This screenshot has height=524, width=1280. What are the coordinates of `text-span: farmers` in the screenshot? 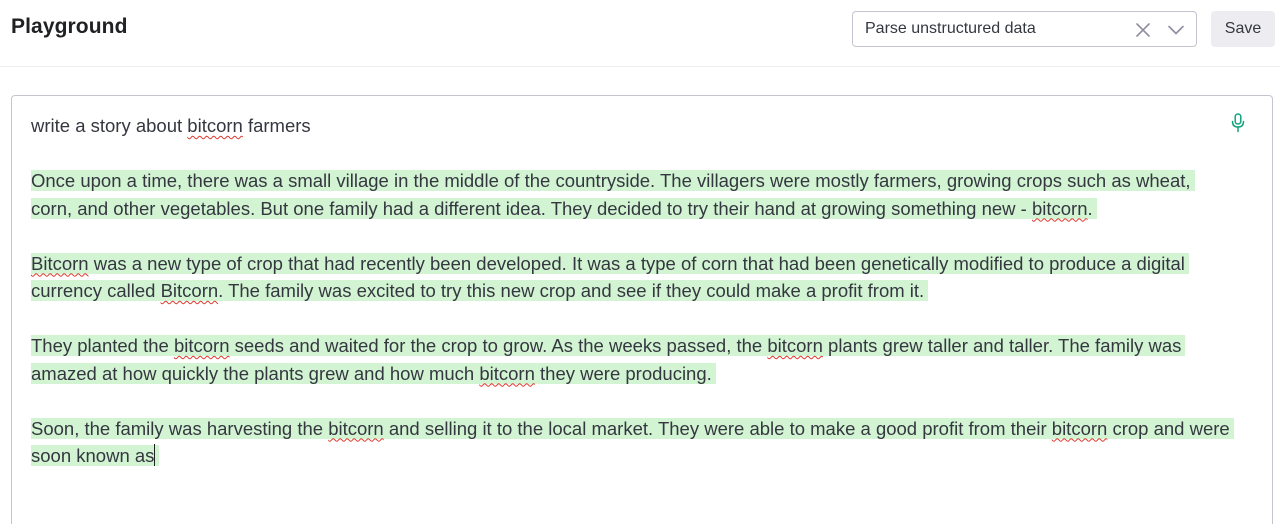 It's located at (276, 125).